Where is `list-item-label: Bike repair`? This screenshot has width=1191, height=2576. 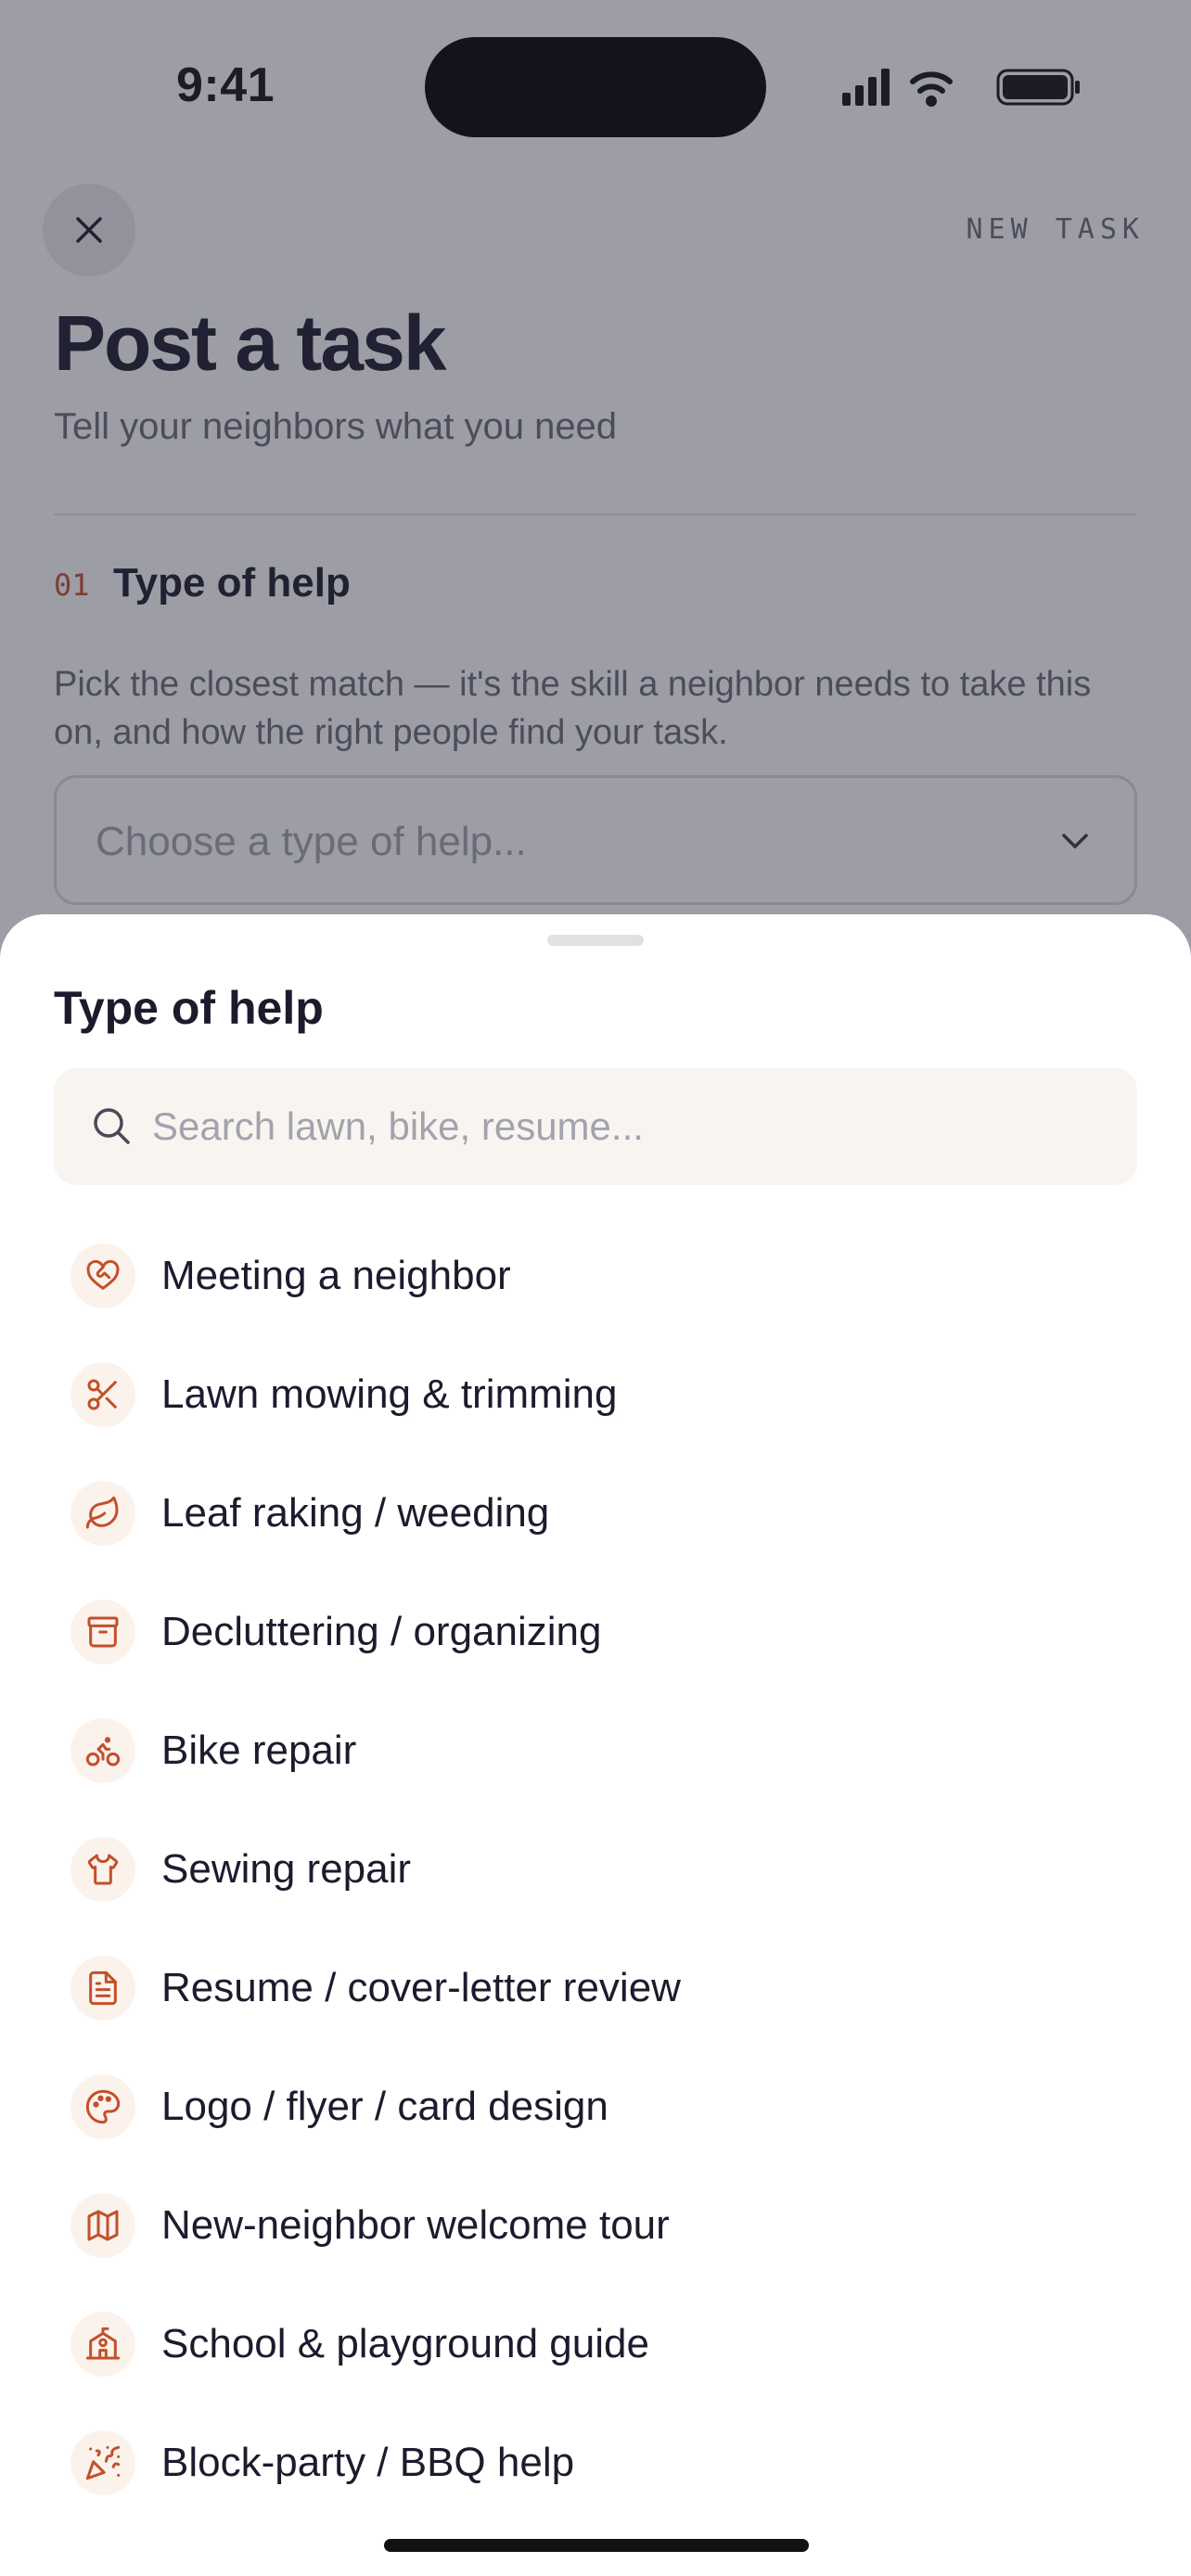 list-item-label: Bike repair is located at coordinates (259, 1751).